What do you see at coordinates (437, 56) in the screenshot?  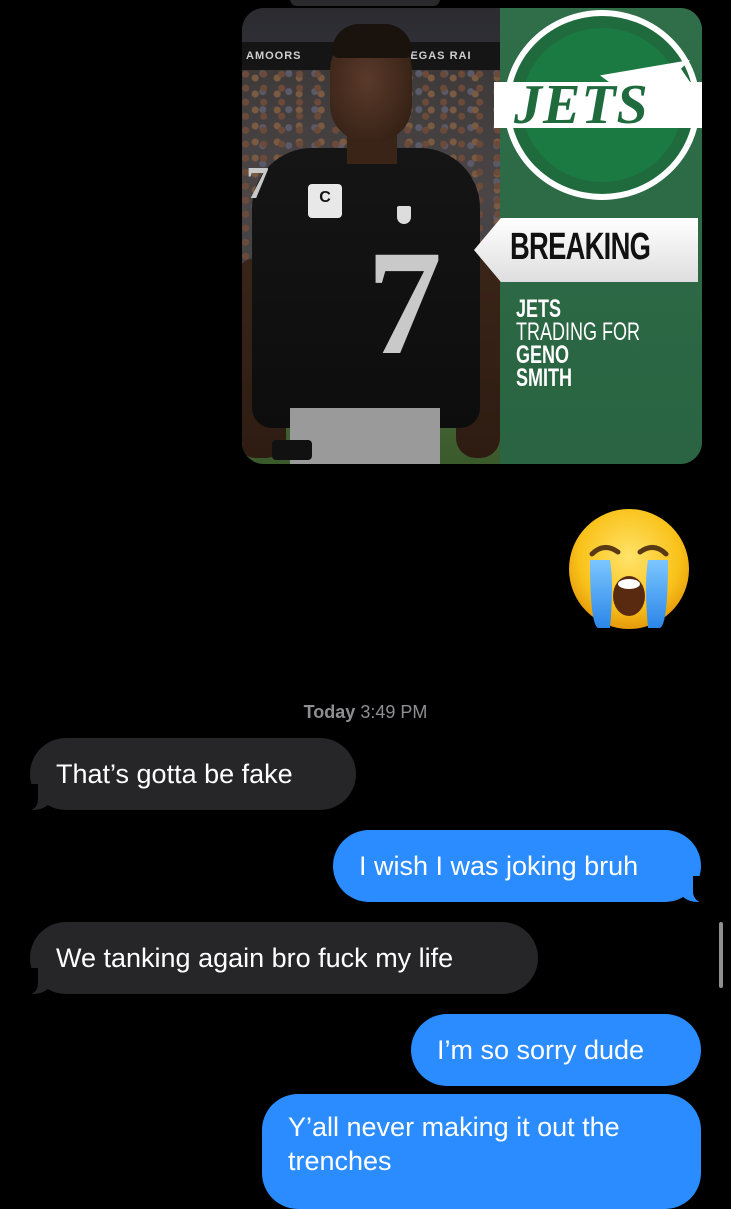 I see `stadium-text-right: VEGAS RAI` at bounding box center [437, 56].